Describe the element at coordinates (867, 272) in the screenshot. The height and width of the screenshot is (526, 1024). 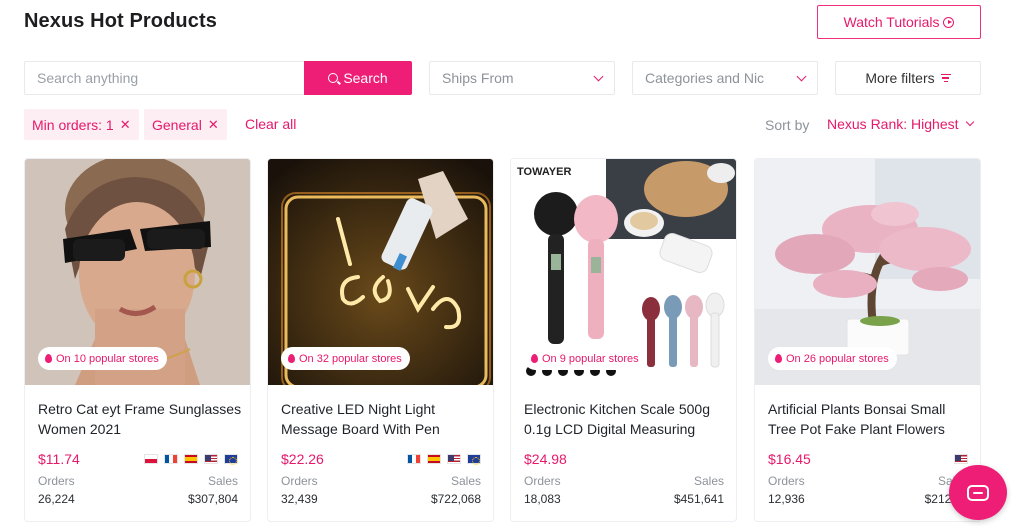
I see `product-image: On 26 popular stores` at that location.